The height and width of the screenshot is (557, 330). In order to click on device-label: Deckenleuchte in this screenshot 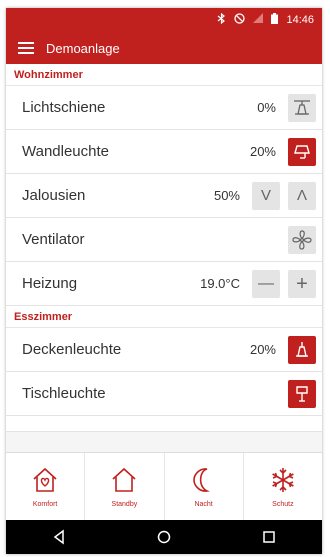, I will do `click(72, 349)`.